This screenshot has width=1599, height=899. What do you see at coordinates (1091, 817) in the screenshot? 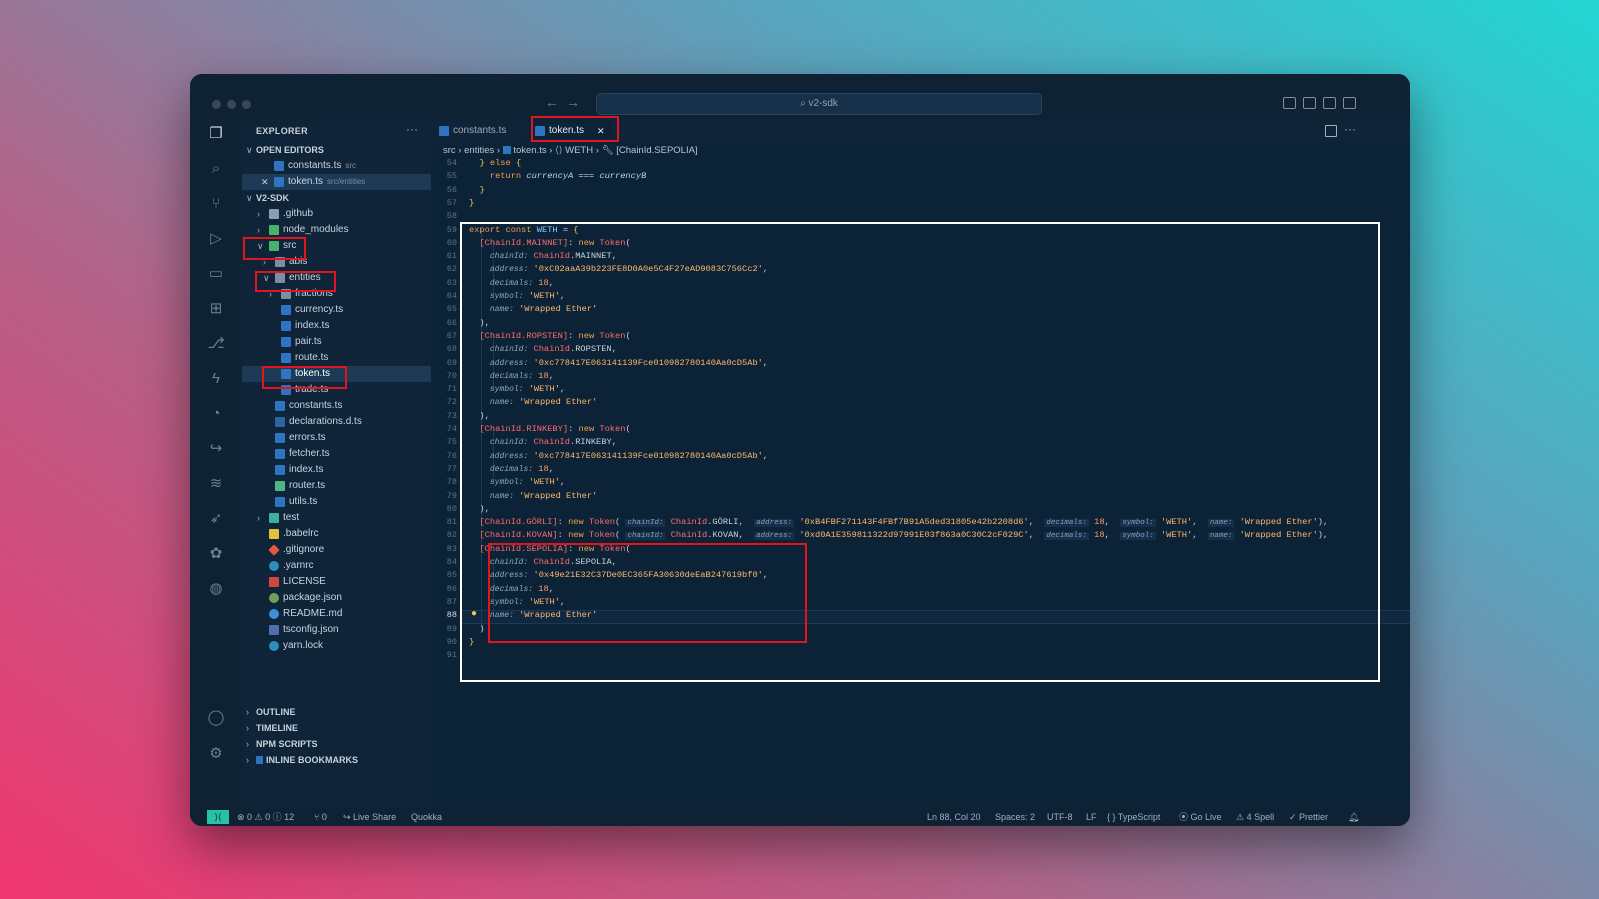
I see `eol-indicator: LF` at bounding box center [1091, 817].